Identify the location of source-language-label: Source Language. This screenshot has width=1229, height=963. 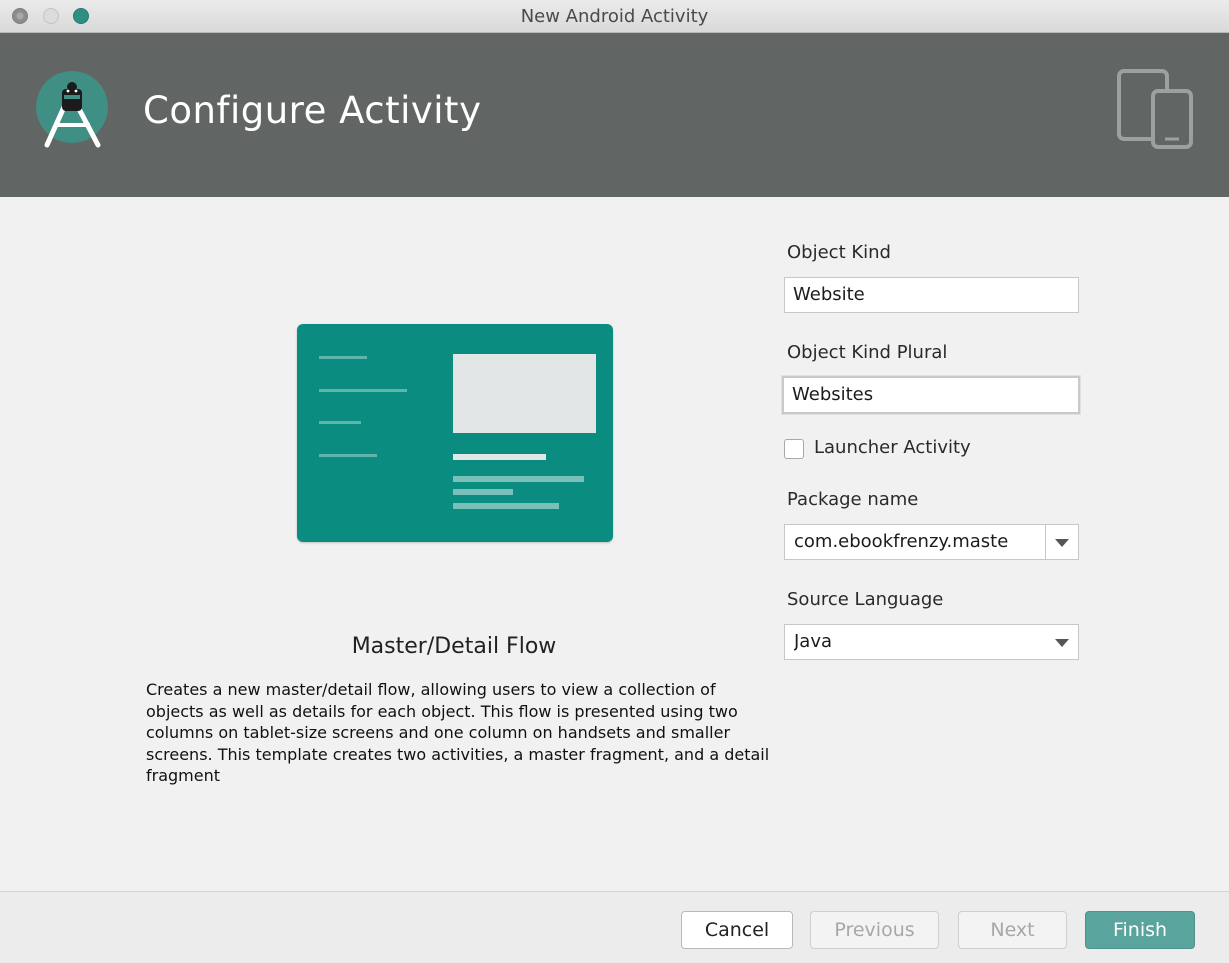
(865, 599).